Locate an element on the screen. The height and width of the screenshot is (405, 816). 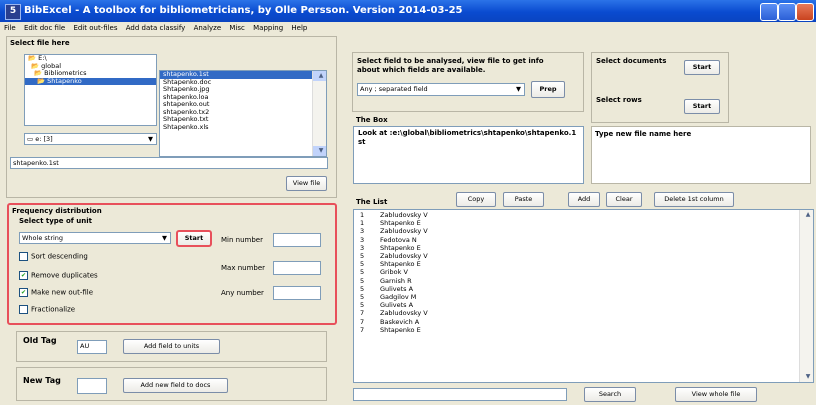
list-row: 7 Baskevich A is located at coordinates (585, 322).